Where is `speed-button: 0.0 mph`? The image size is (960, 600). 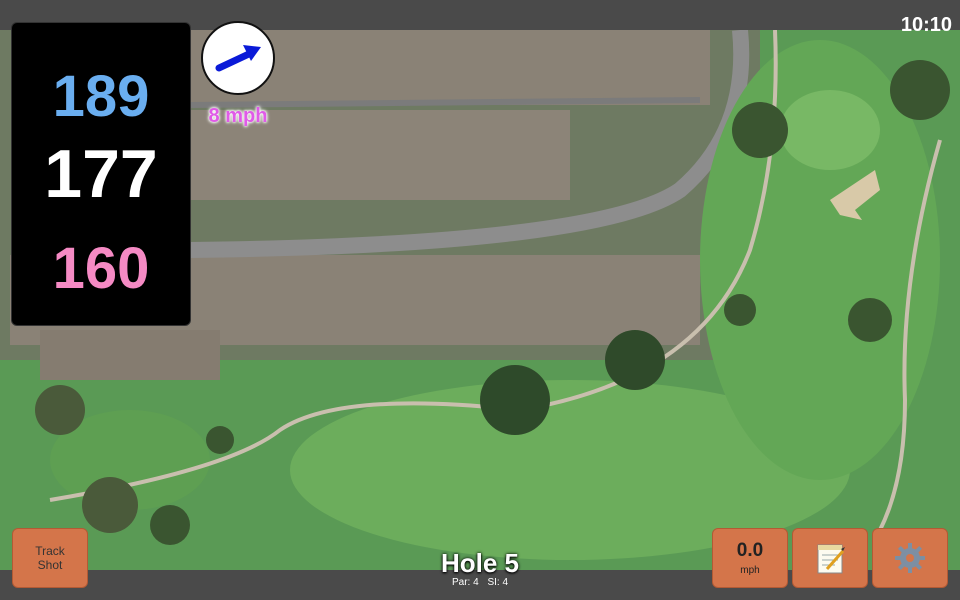 speed-button: 0.0 mph is located at coordinates (750, 558).